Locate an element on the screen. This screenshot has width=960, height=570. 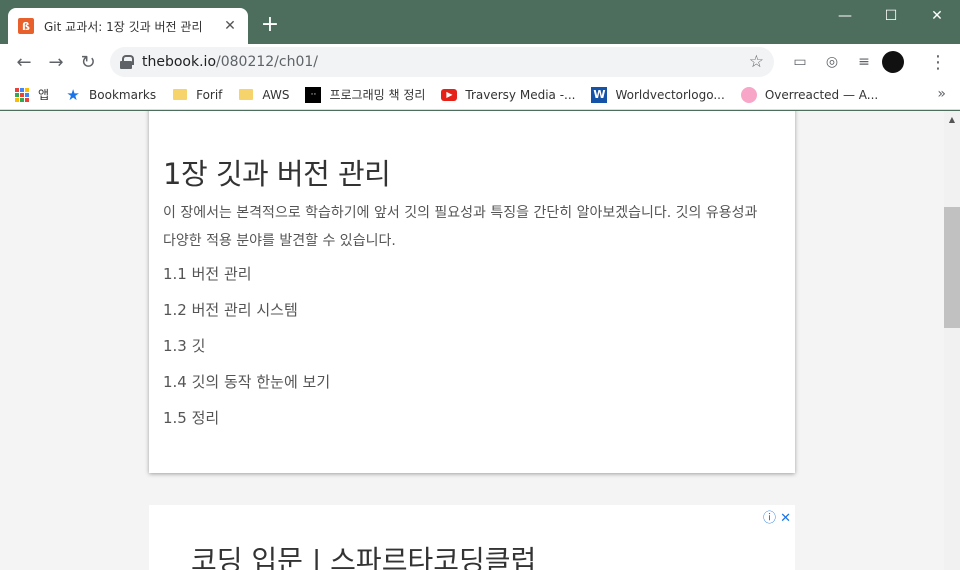
notion-icon: ·· is located at coordinates (313, 94).